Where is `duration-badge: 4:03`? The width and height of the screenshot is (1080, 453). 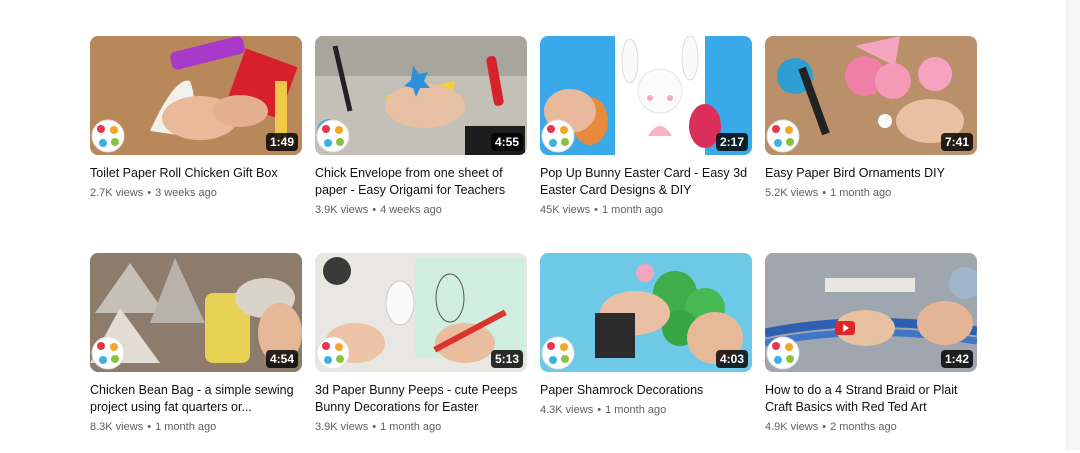 duration-badge: 4:03 is located at coordinates (731, 359).